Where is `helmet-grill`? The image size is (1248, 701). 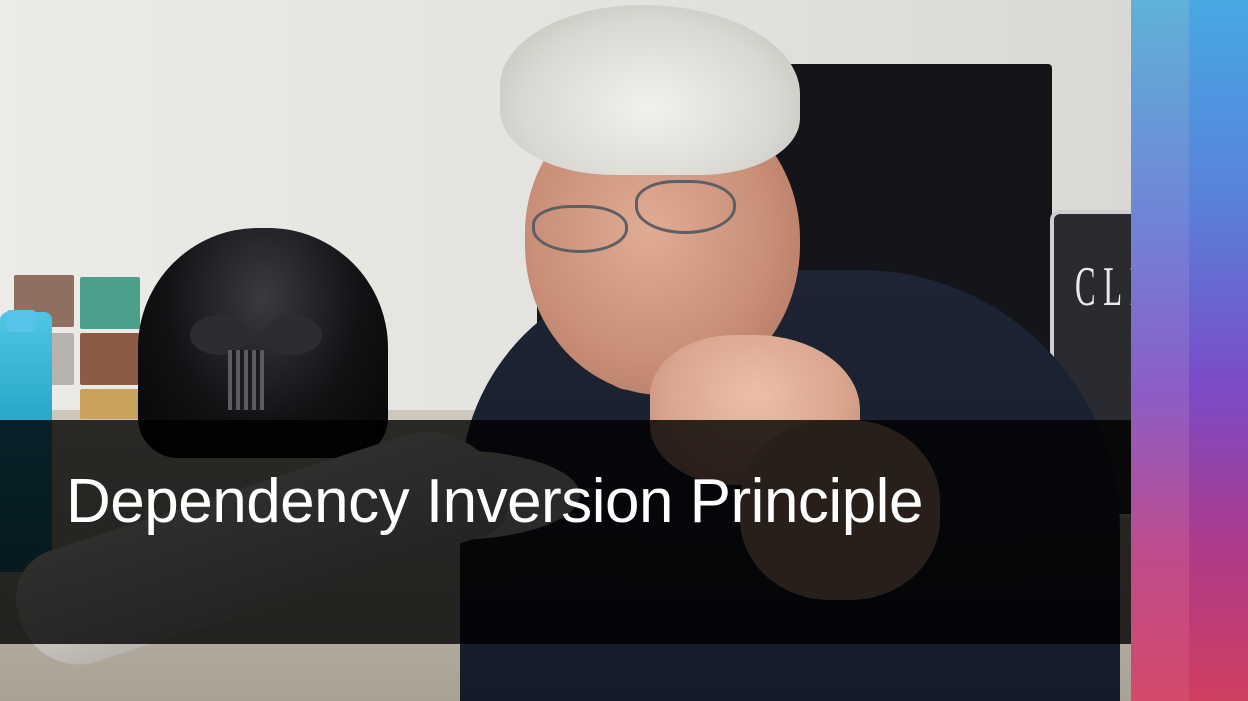
helmet-grill is located at coordinates (246, 380).